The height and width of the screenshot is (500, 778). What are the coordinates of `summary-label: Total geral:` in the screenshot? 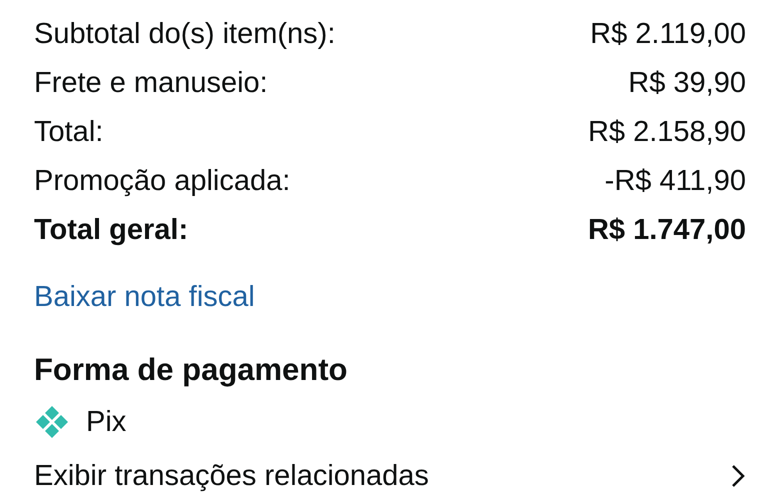 It's located at (111, 230).